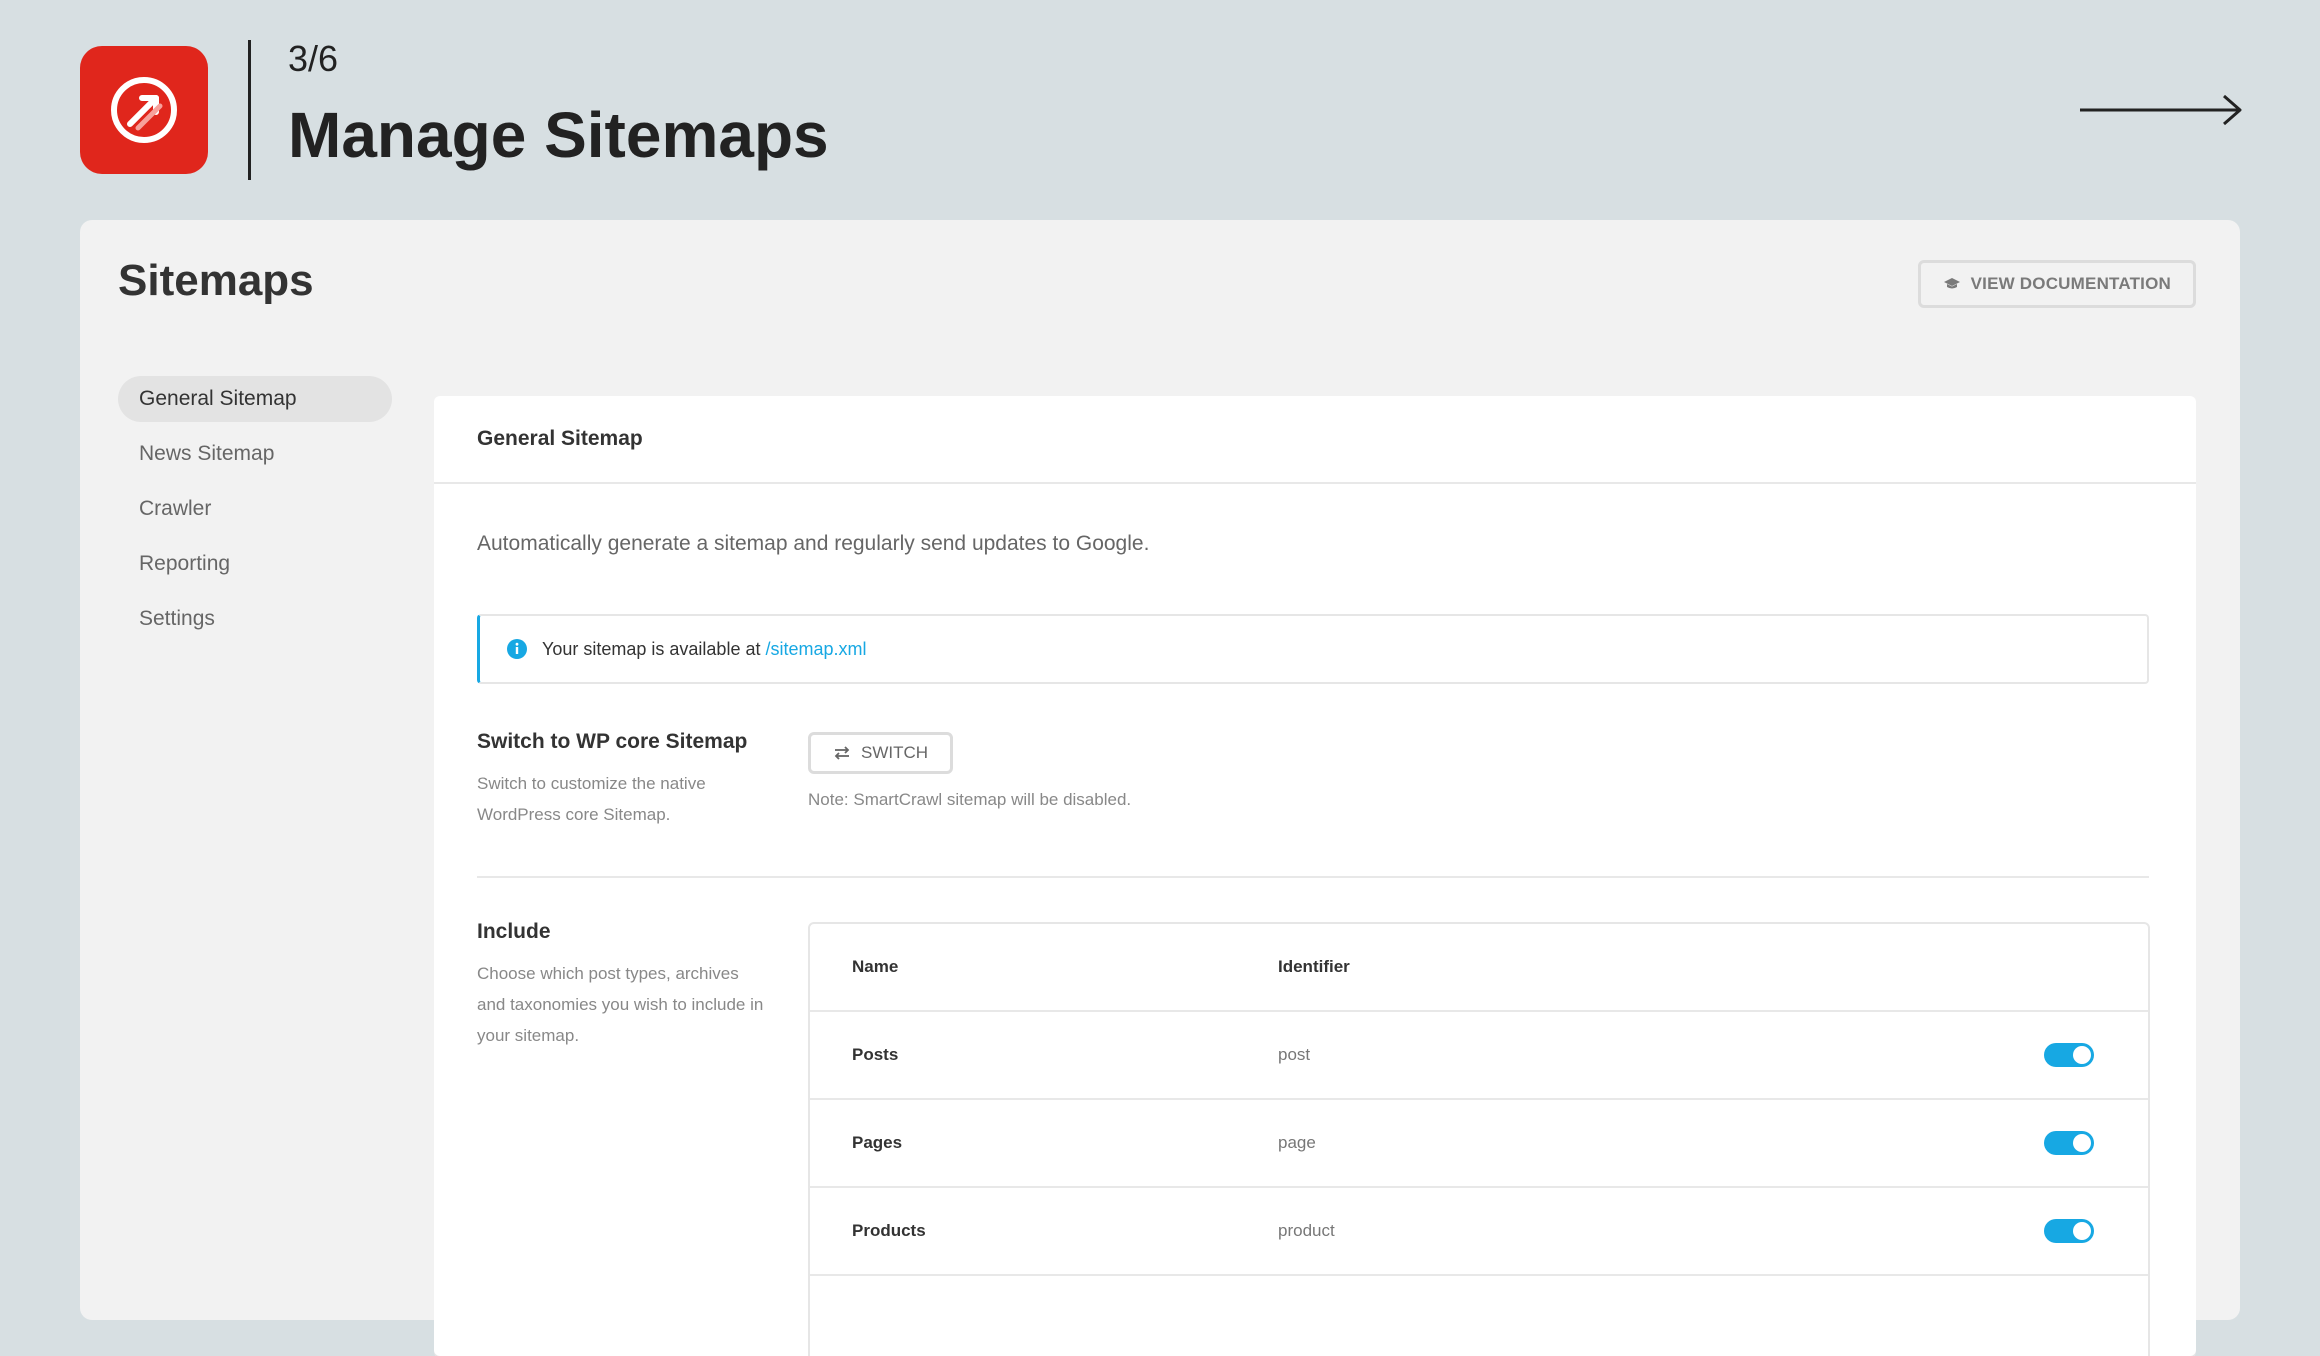  What do you see at coordinates (313, 58) in the screenshot?
I see `step-counter: 3/6` at bounding box center [313, 58].